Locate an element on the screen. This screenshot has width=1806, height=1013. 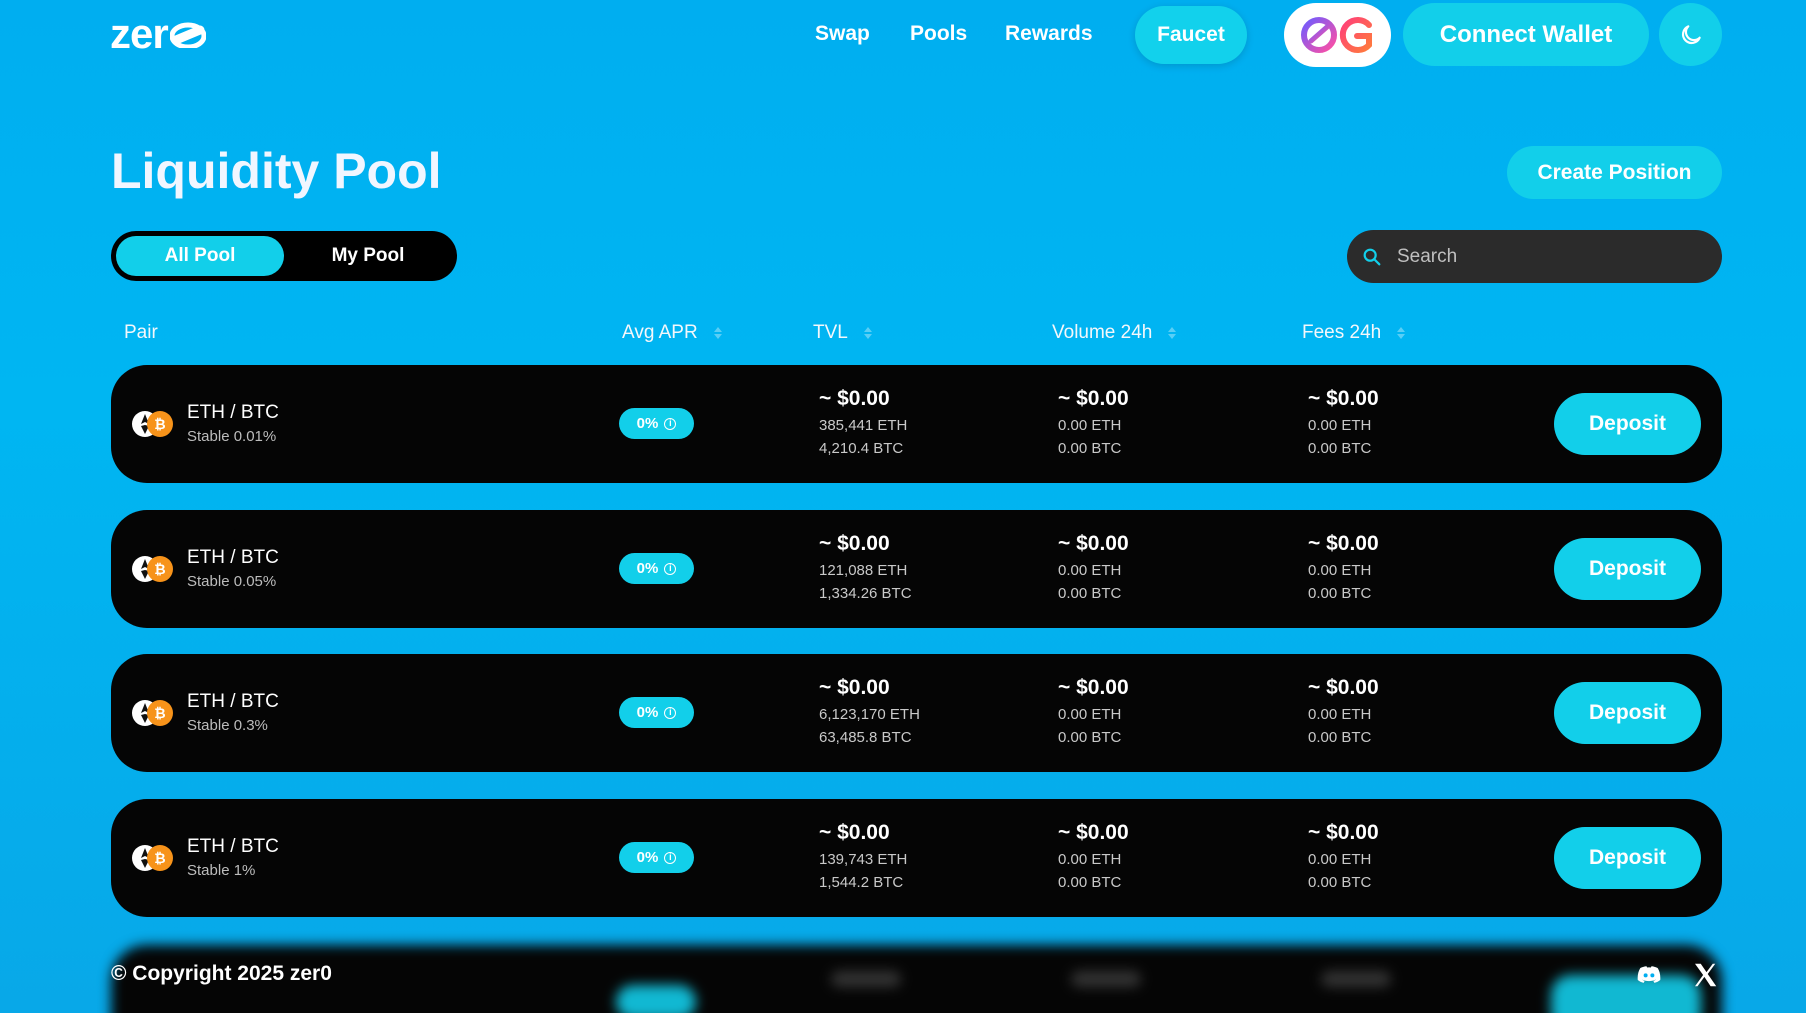
search-box is located at coordinates (1534, 256).